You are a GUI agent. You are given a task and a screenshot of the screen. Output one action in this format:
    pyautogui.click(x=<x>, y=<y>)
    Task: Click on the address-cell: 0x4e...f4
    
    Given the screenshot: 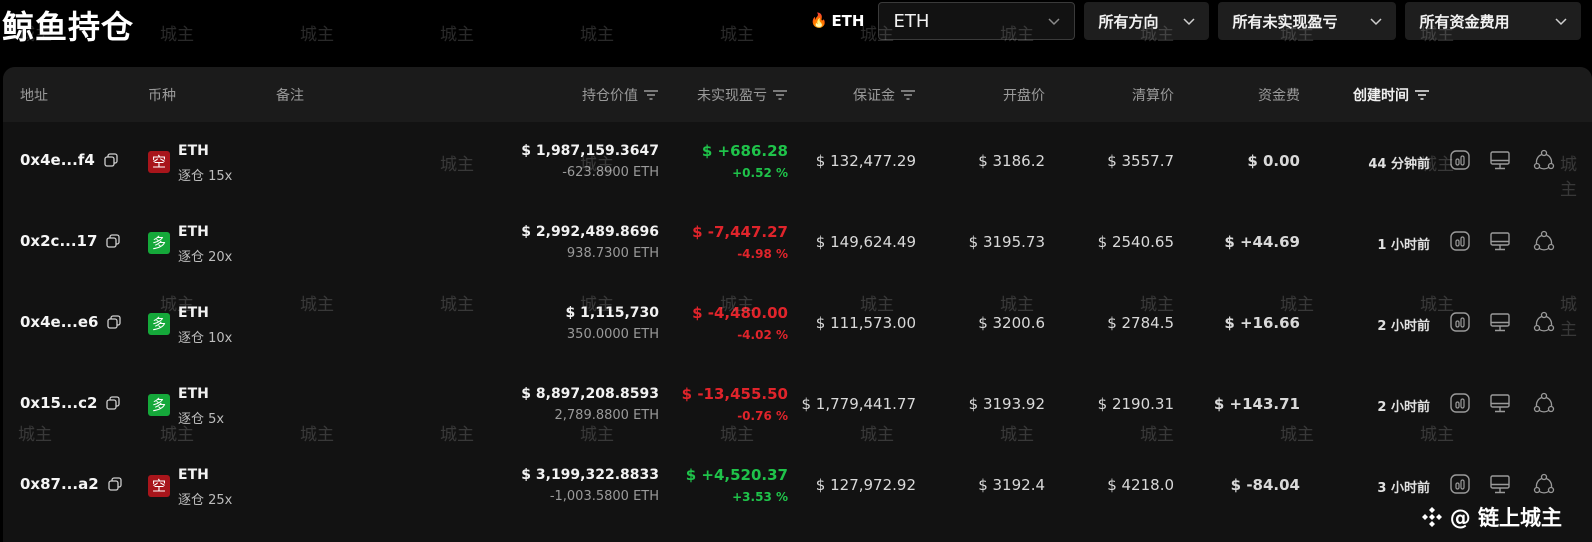 What is the action you would take?
    pyautogui.click(x=69, y=160)
    